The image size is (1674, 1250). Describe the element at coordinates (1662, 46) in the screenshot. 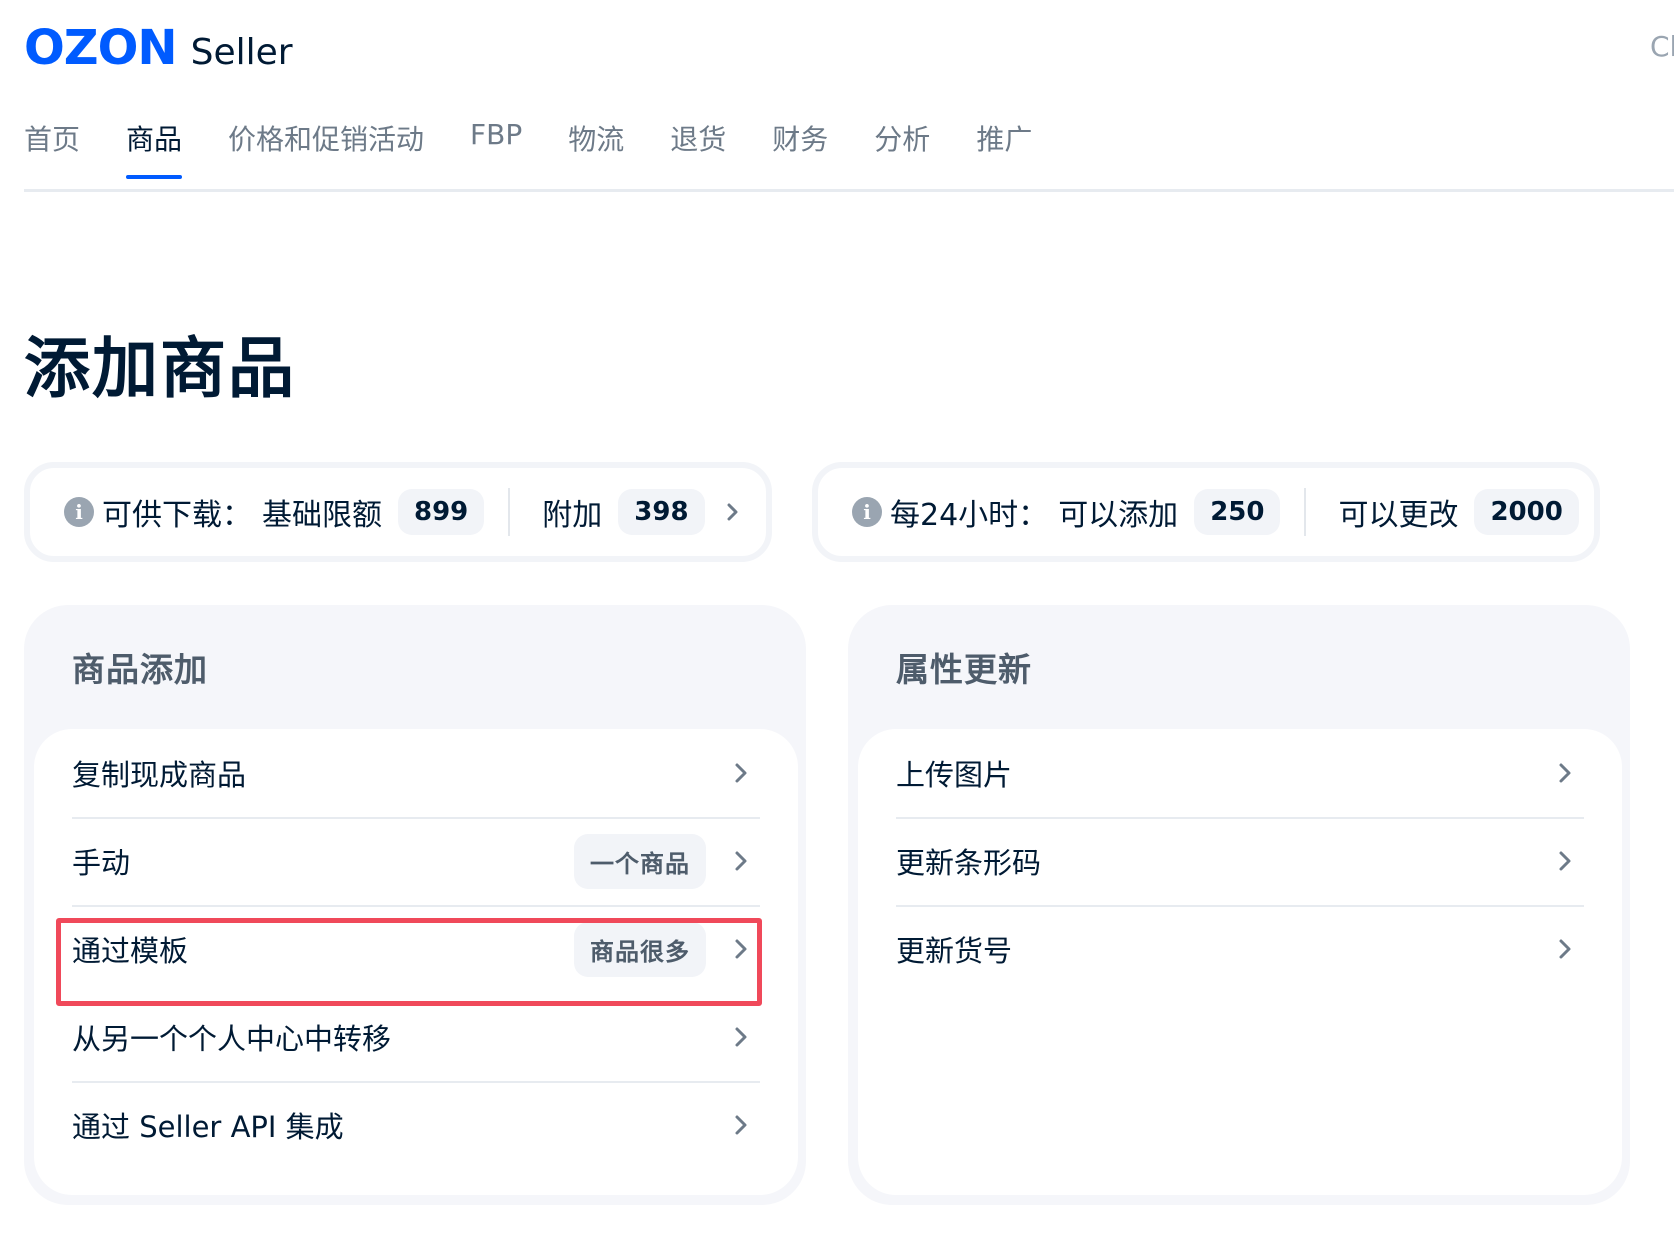

I see `header-corner-text: Cl` at that location.